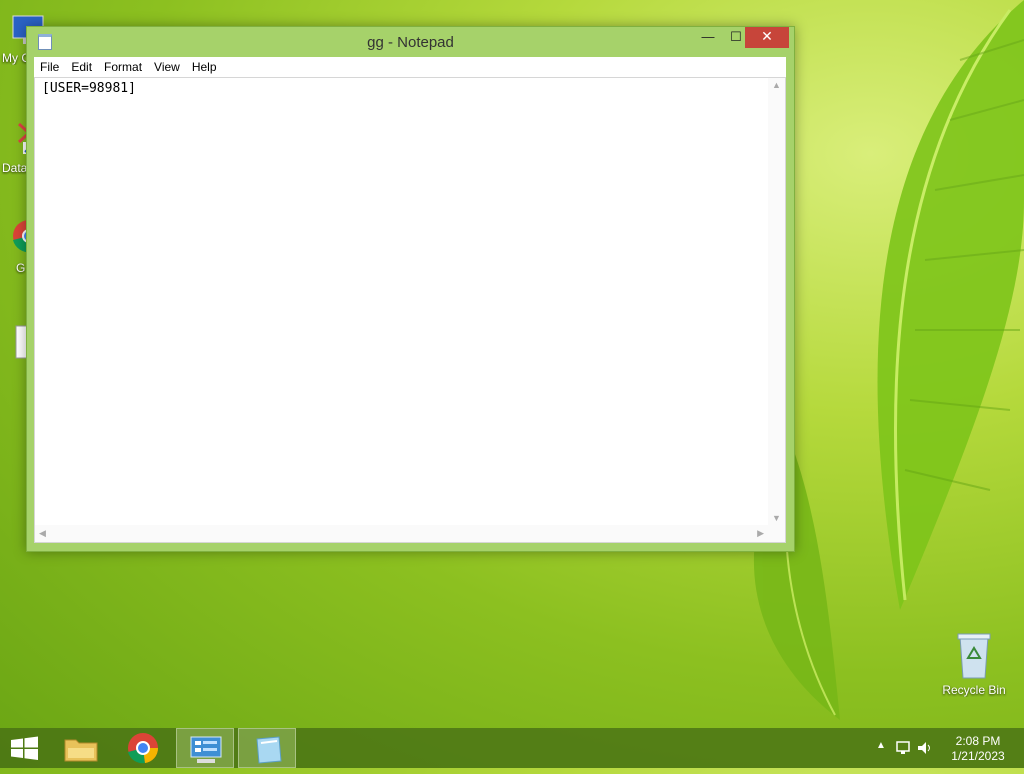 The height and width of the screenshot is (774, 1024). I want to click on menu-bar: File Edit Format View Help, so click(410, 67).